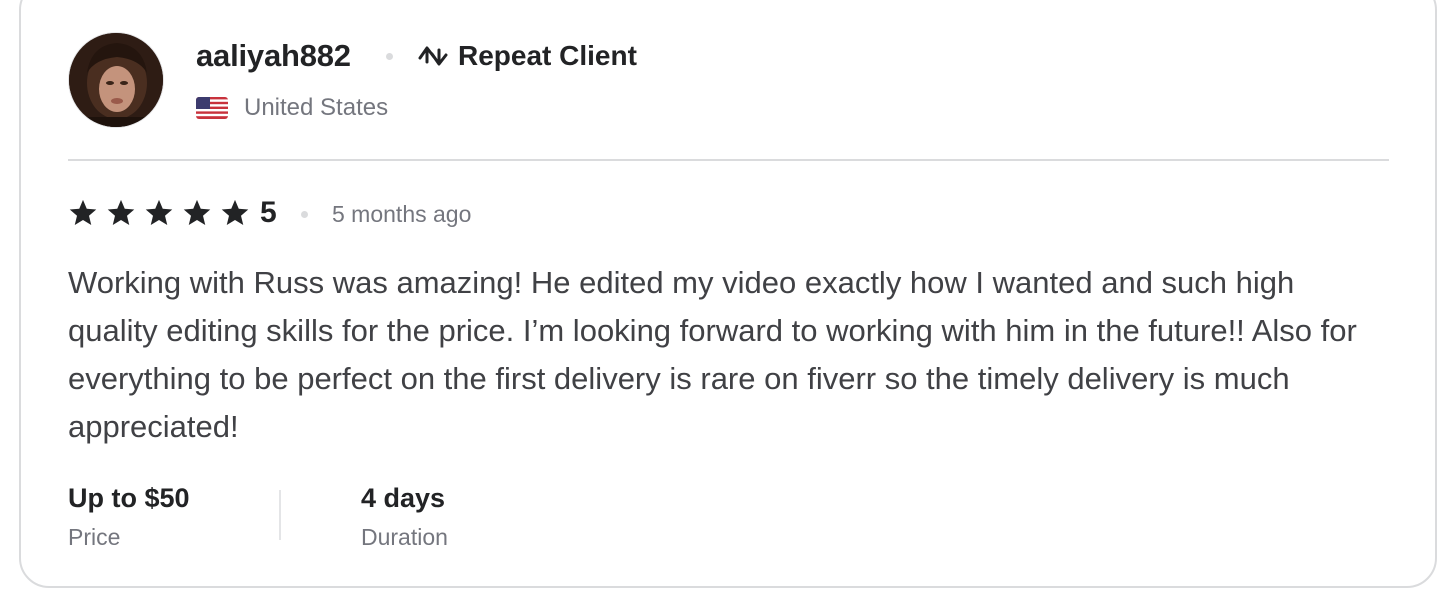  I want to click on price-detail: Up to $50 Price, so click(129, 516).